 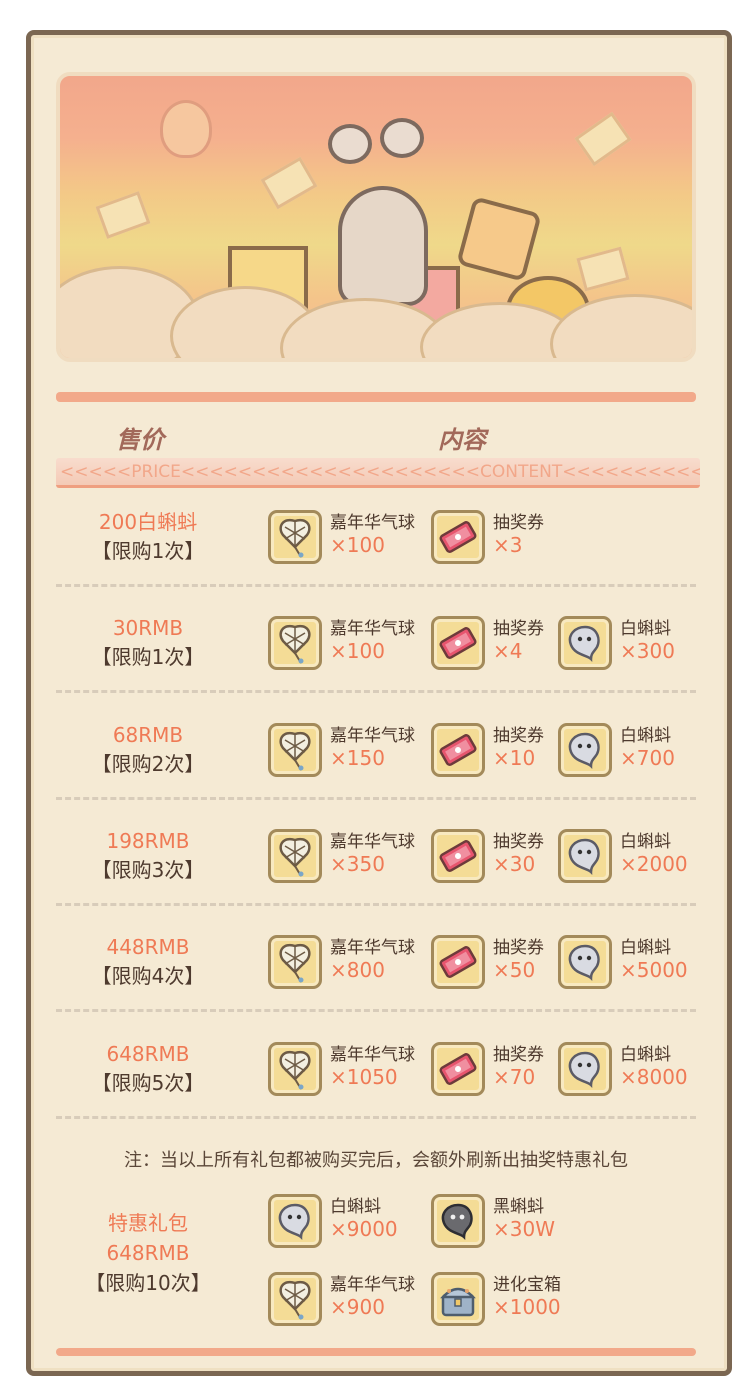 What do you see at coordinates (148, 628) in the screenshot?
I see `price-value: 30RMB` at bounding box center [148, 628].